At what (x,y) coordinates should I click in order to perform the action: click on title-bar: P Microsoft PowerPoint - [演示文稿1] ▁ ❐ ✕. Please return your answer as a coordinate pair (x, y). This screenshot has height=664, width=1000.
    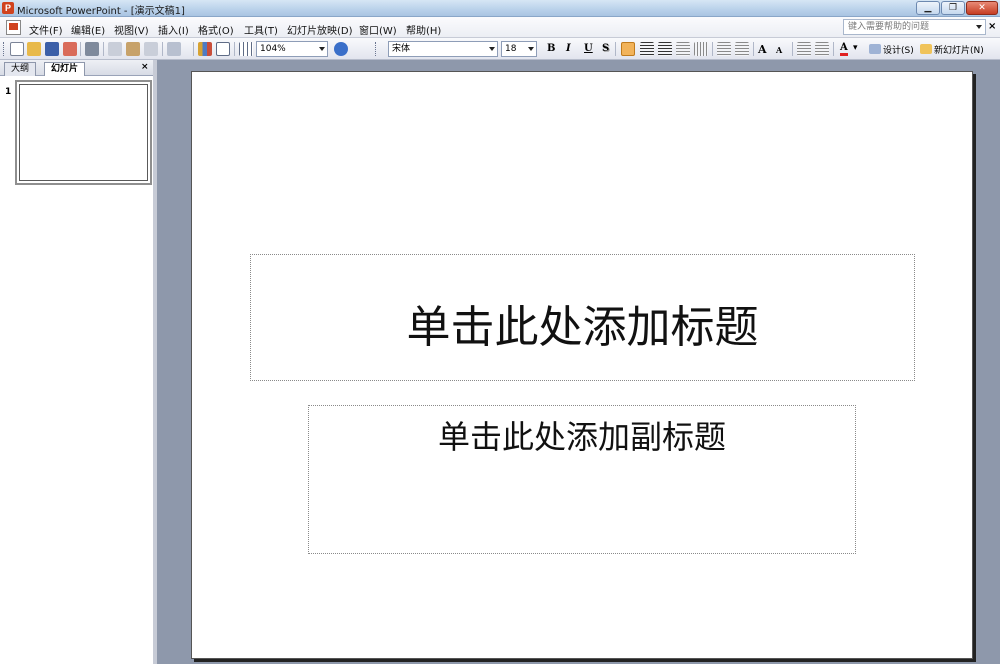
    Looking at the image, I should click on (500, 8).